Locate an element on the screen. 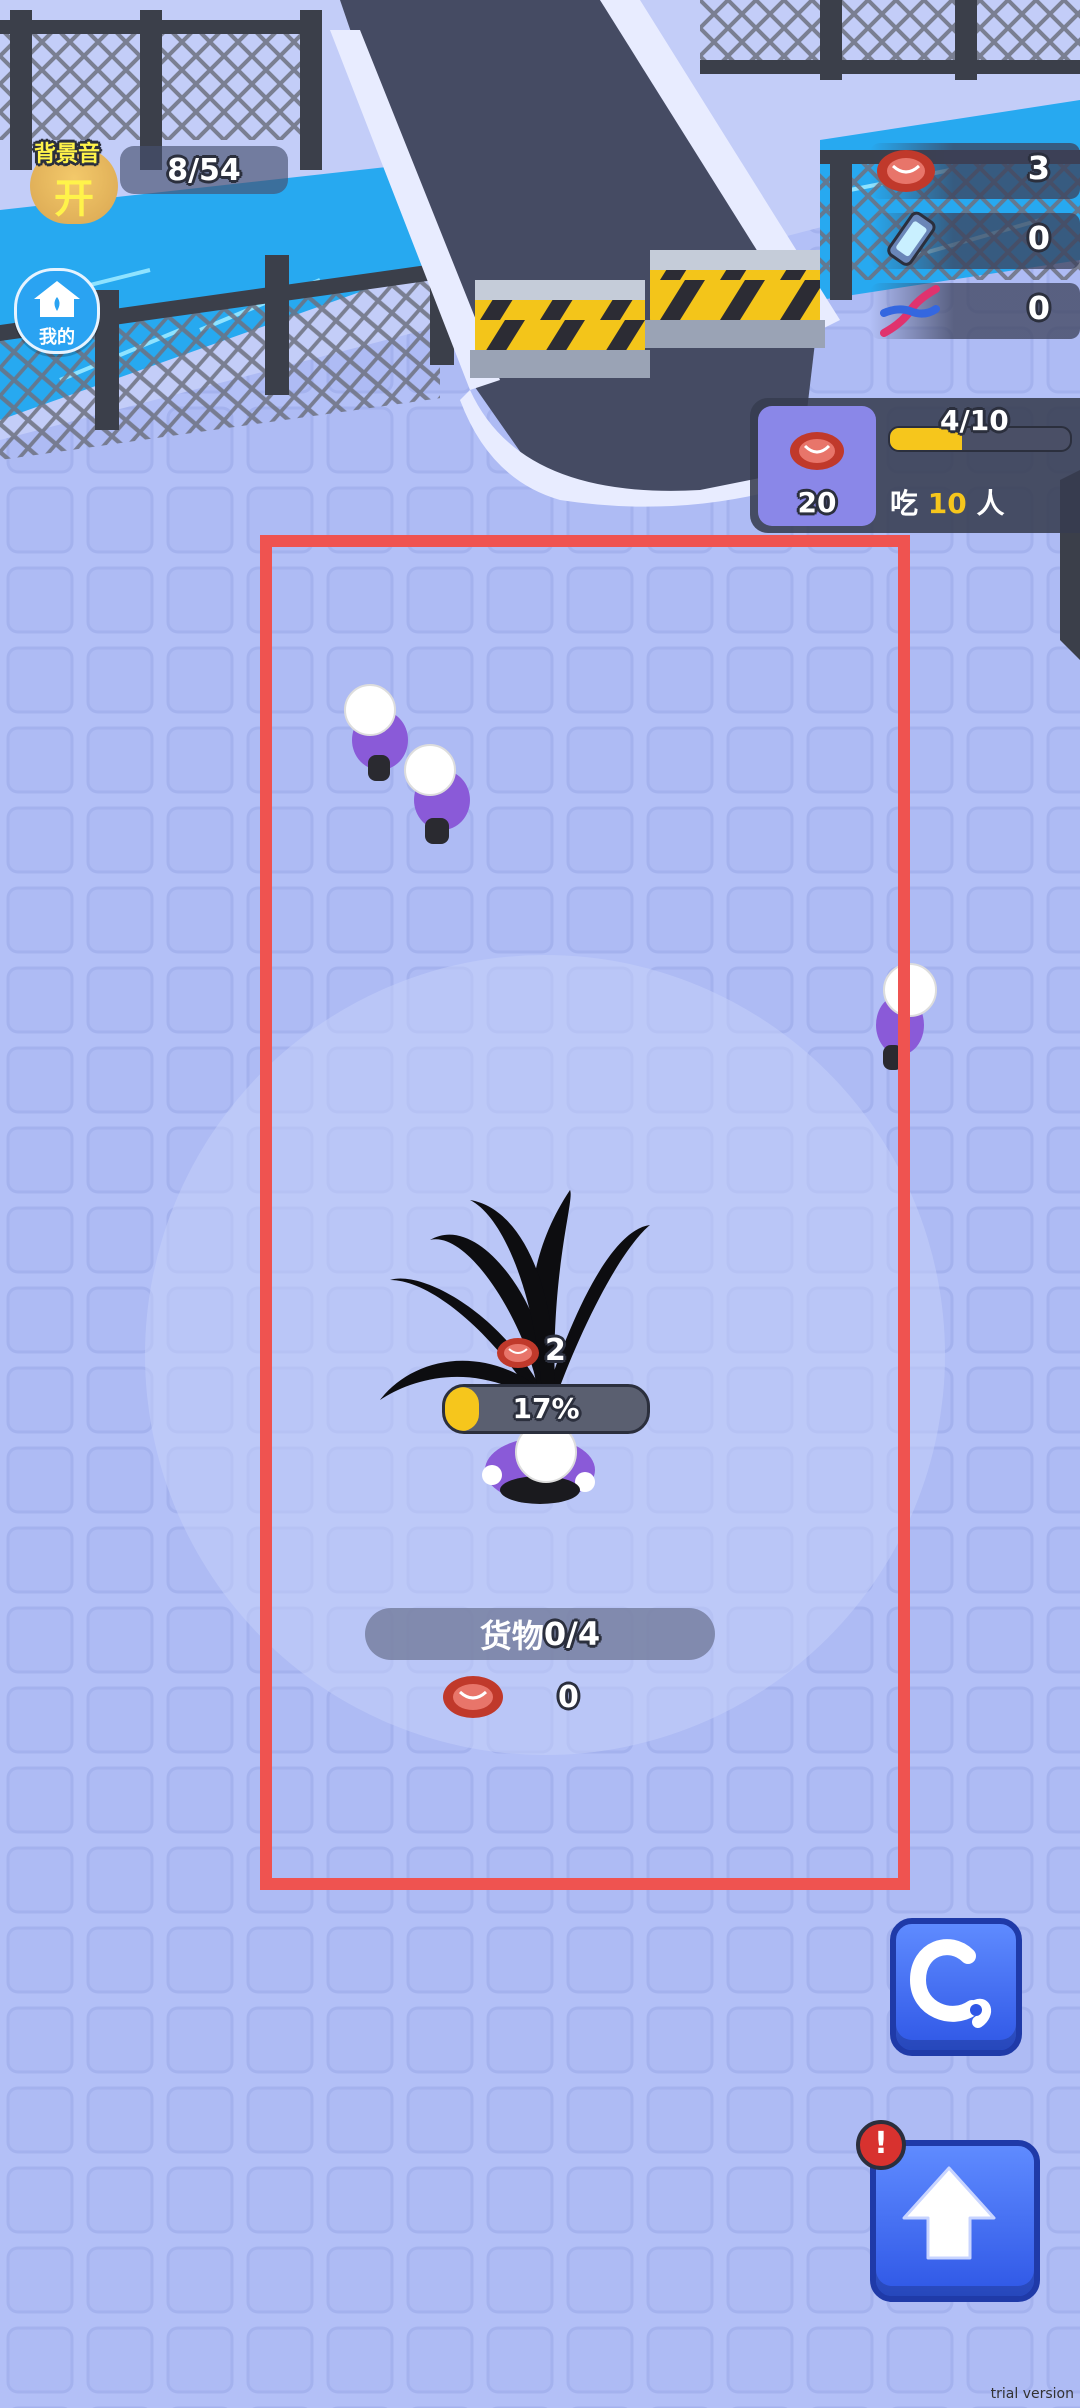 The width and height of the screenshot is (1080, 2408). house-icon is located at coordinates (57, 299).